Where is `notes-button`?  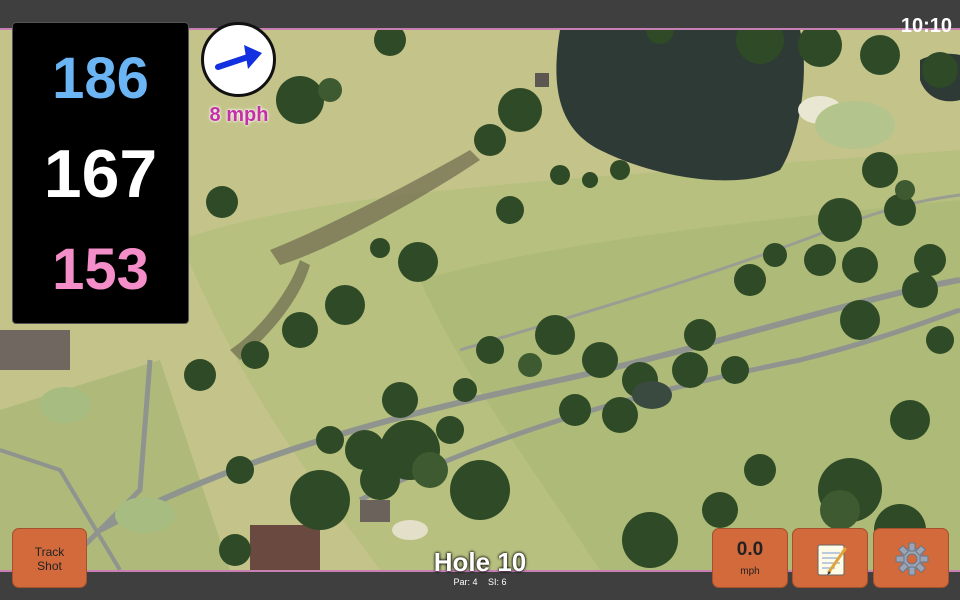
notes-button is located at coordinates (830, 558).